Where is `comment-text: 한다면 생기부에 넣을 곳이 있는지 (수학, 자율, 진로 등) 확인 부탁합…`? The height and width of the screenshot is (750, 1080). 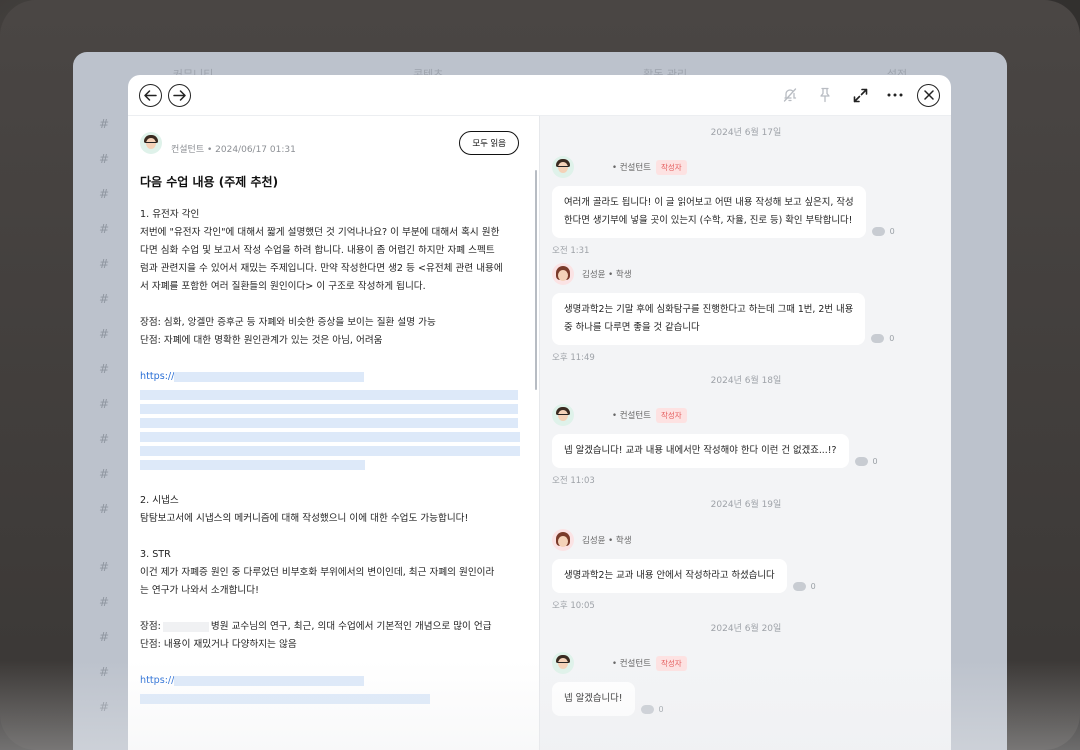 comment-text: 한다면 생기부에 넣을 곳이 있는지 (수학, 자율, 진로 등) 확인 부탁합… is located at coordinates (708, 220).